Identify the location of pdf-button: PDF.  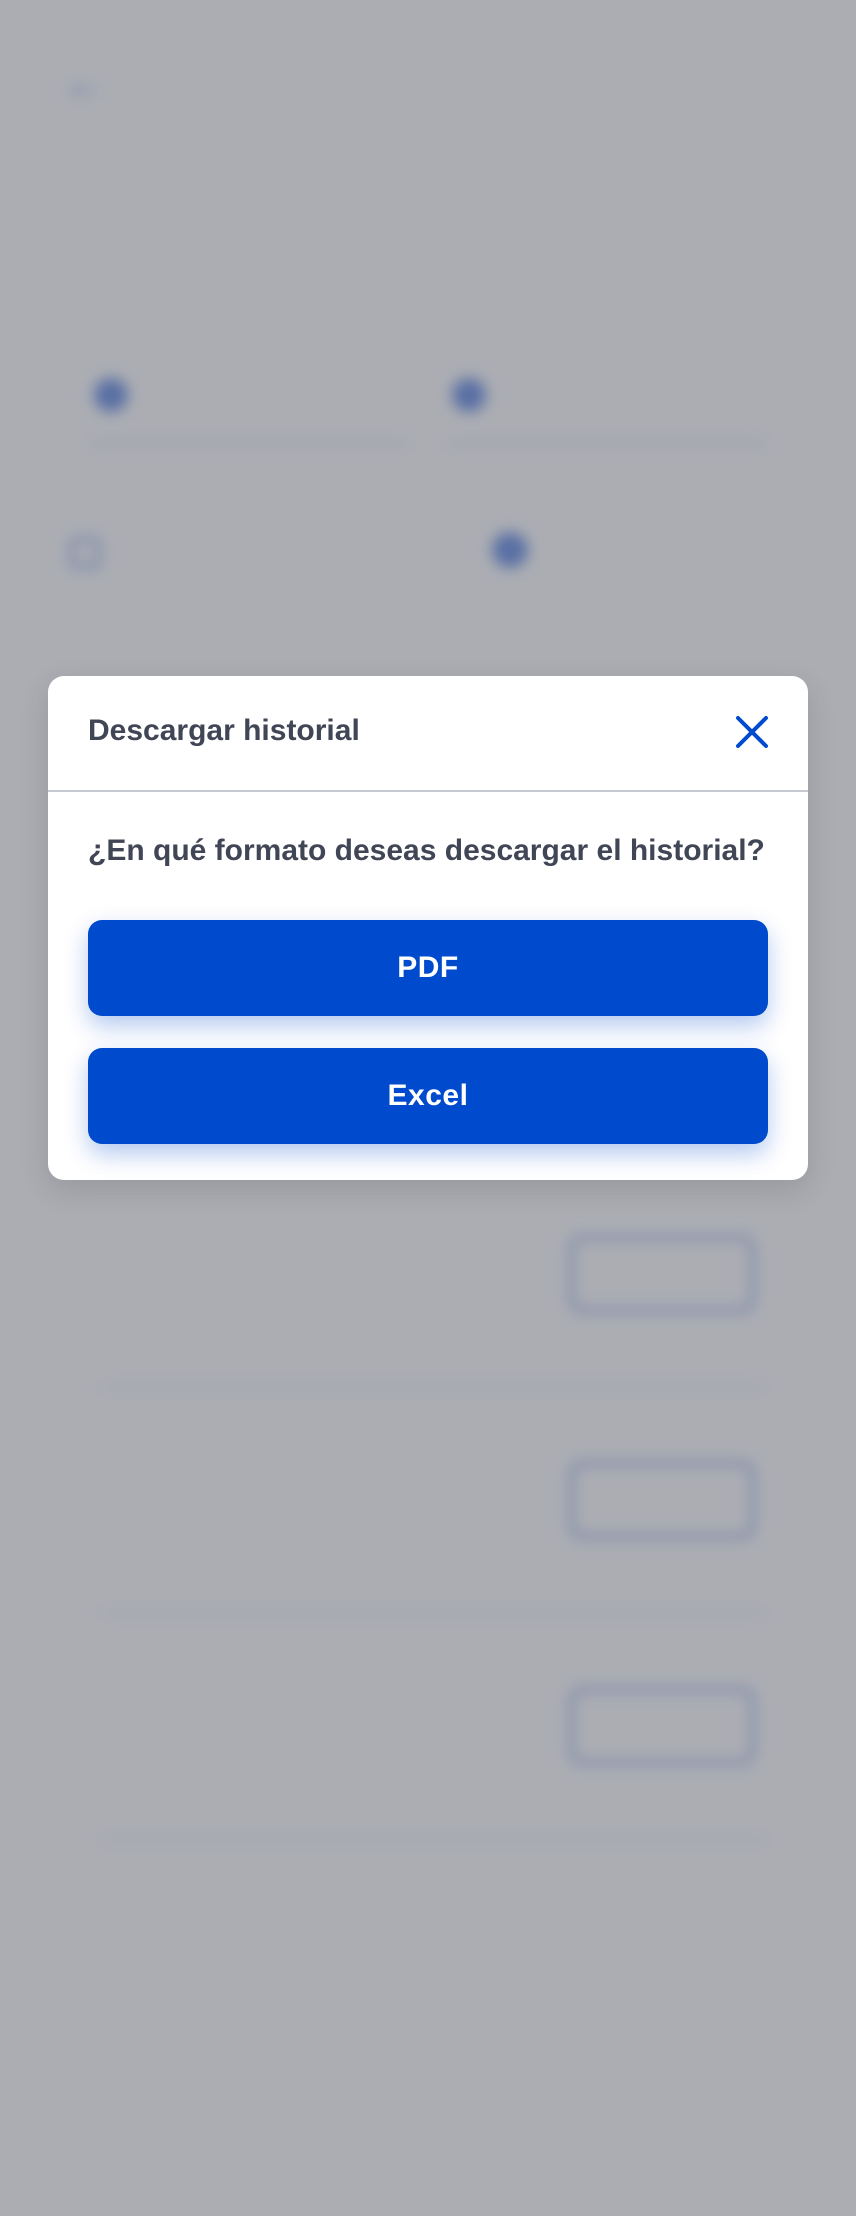
(428, 968).